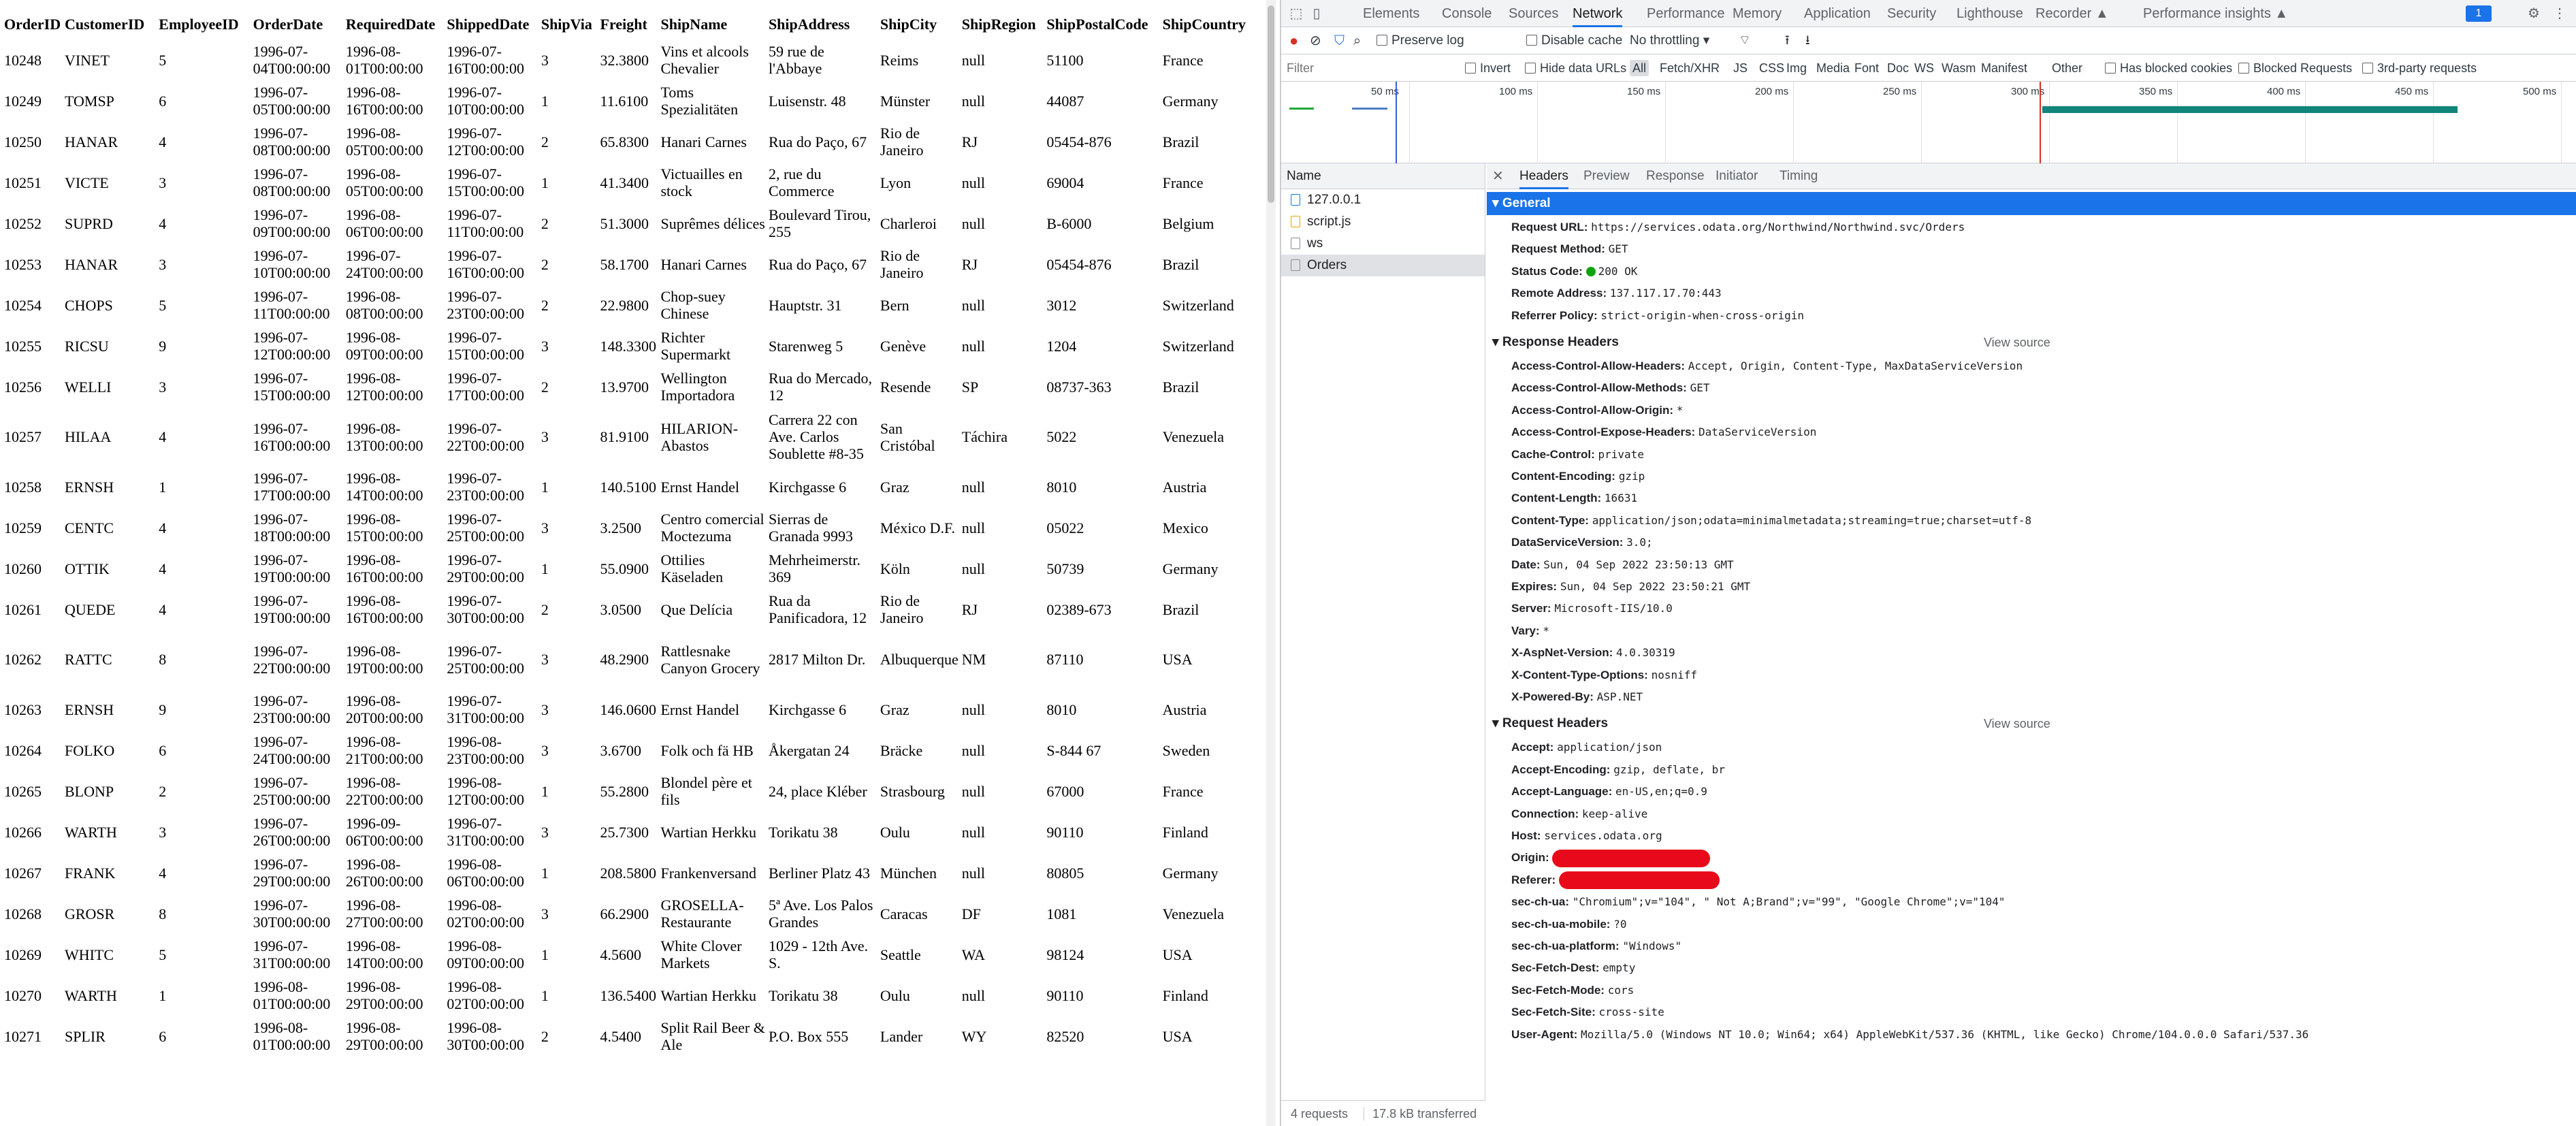 The image size is (2576, 1126). I want to click on filter-type-other: Other, so click(2067, 68).